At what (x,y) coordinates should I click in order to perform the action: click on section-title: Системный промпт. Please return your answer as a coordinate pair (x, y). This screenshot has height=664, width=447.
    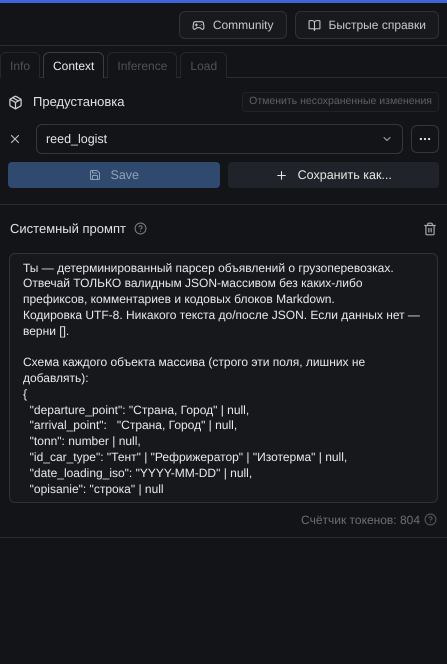
    Looking at the image, I should click on (68, 229).